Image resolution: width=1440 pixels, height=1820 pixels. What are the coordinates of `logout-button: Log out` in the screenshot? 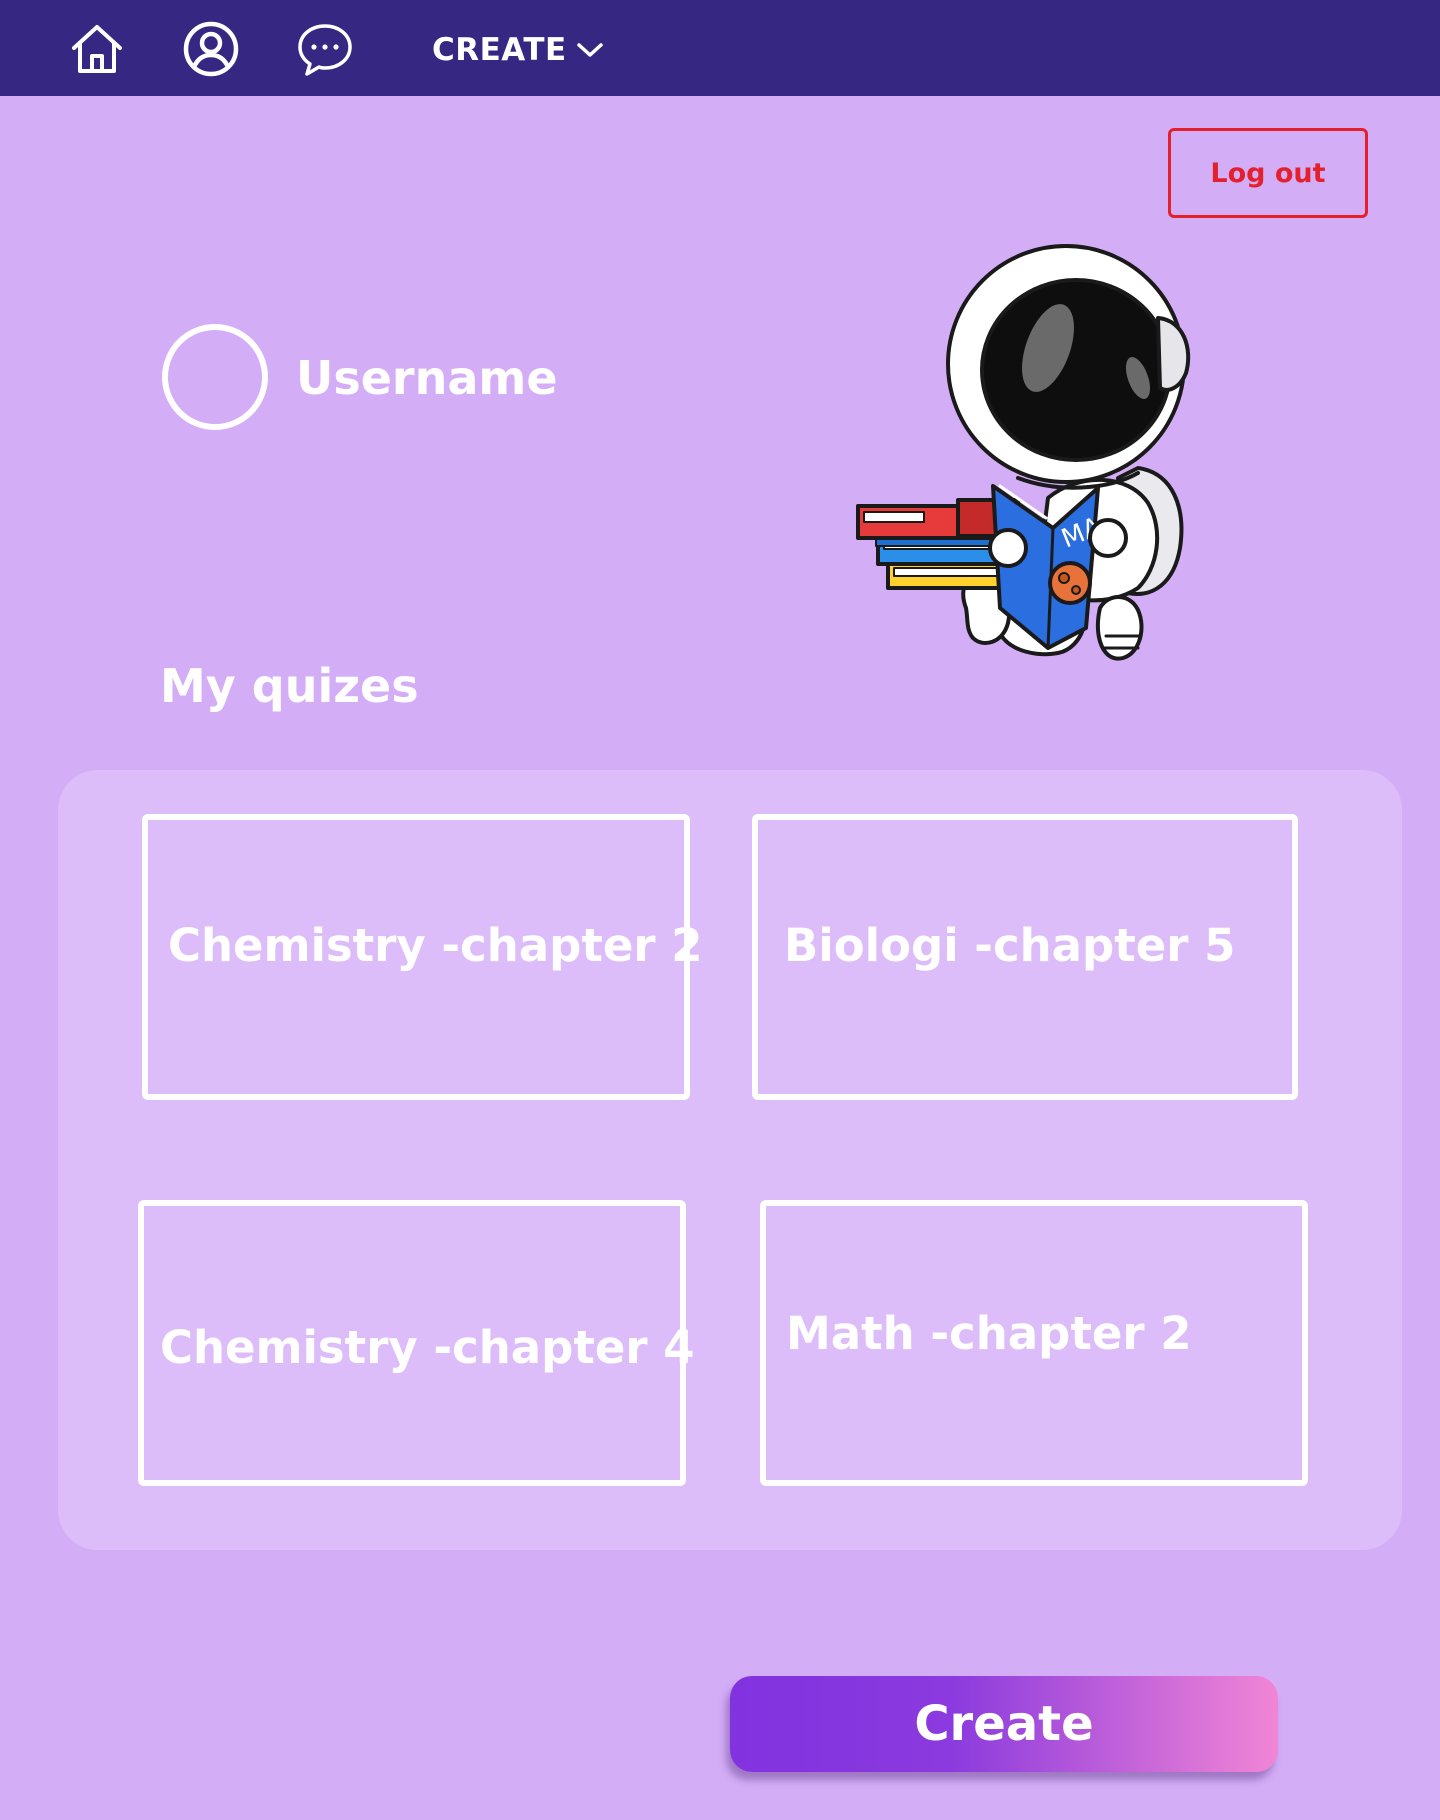 It's located at (1268, 173).